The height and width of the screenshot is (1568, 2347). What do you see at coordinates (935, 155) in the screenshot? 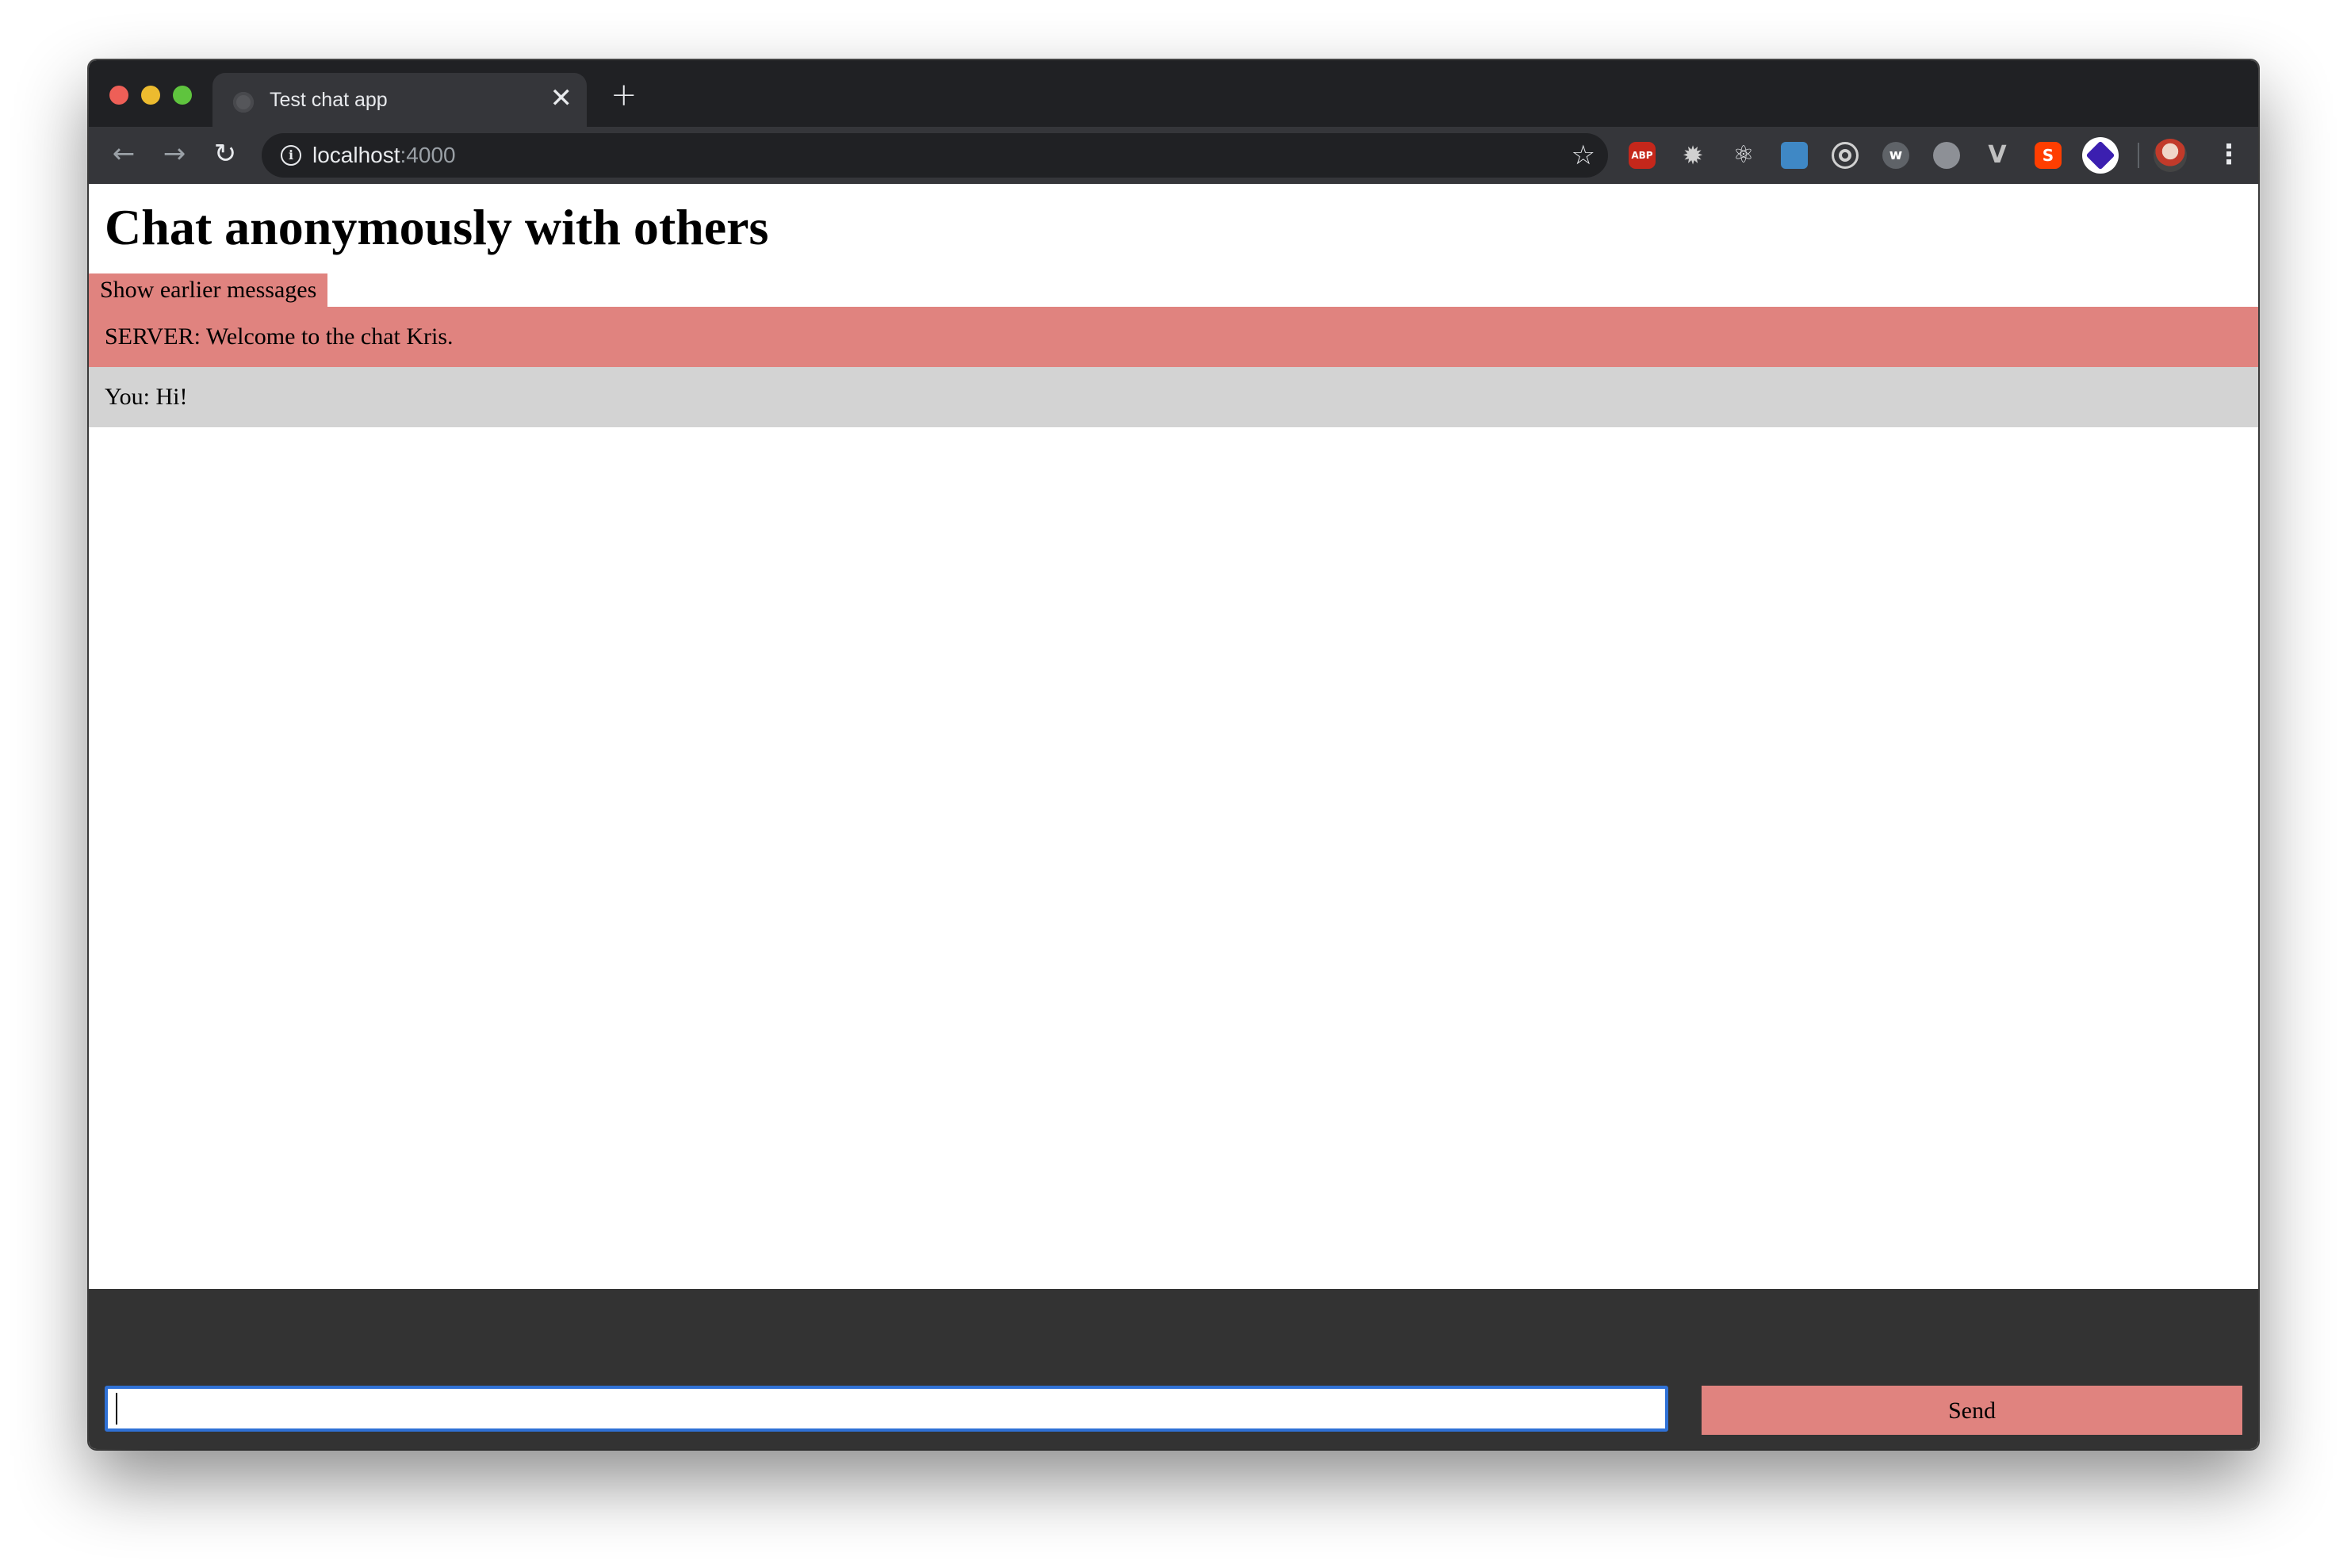
I see `address-bar: i localhost:4000 ☆` at bounding box center [935, 155].